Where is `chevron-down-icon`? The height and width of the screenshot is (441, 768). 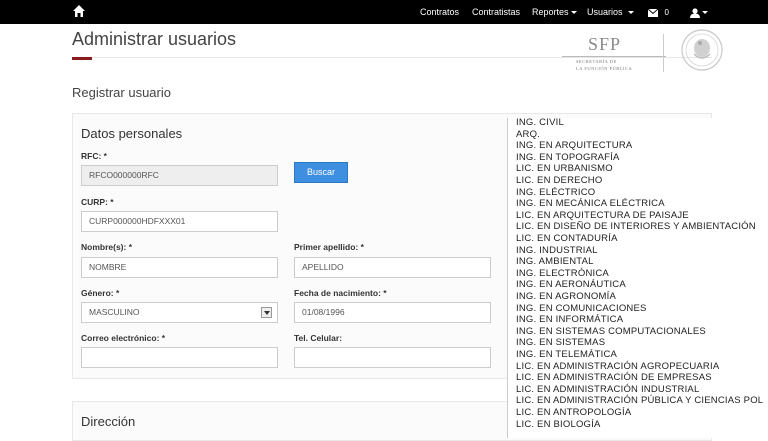 chevron-down-icon is located at coordinates (266, 312).